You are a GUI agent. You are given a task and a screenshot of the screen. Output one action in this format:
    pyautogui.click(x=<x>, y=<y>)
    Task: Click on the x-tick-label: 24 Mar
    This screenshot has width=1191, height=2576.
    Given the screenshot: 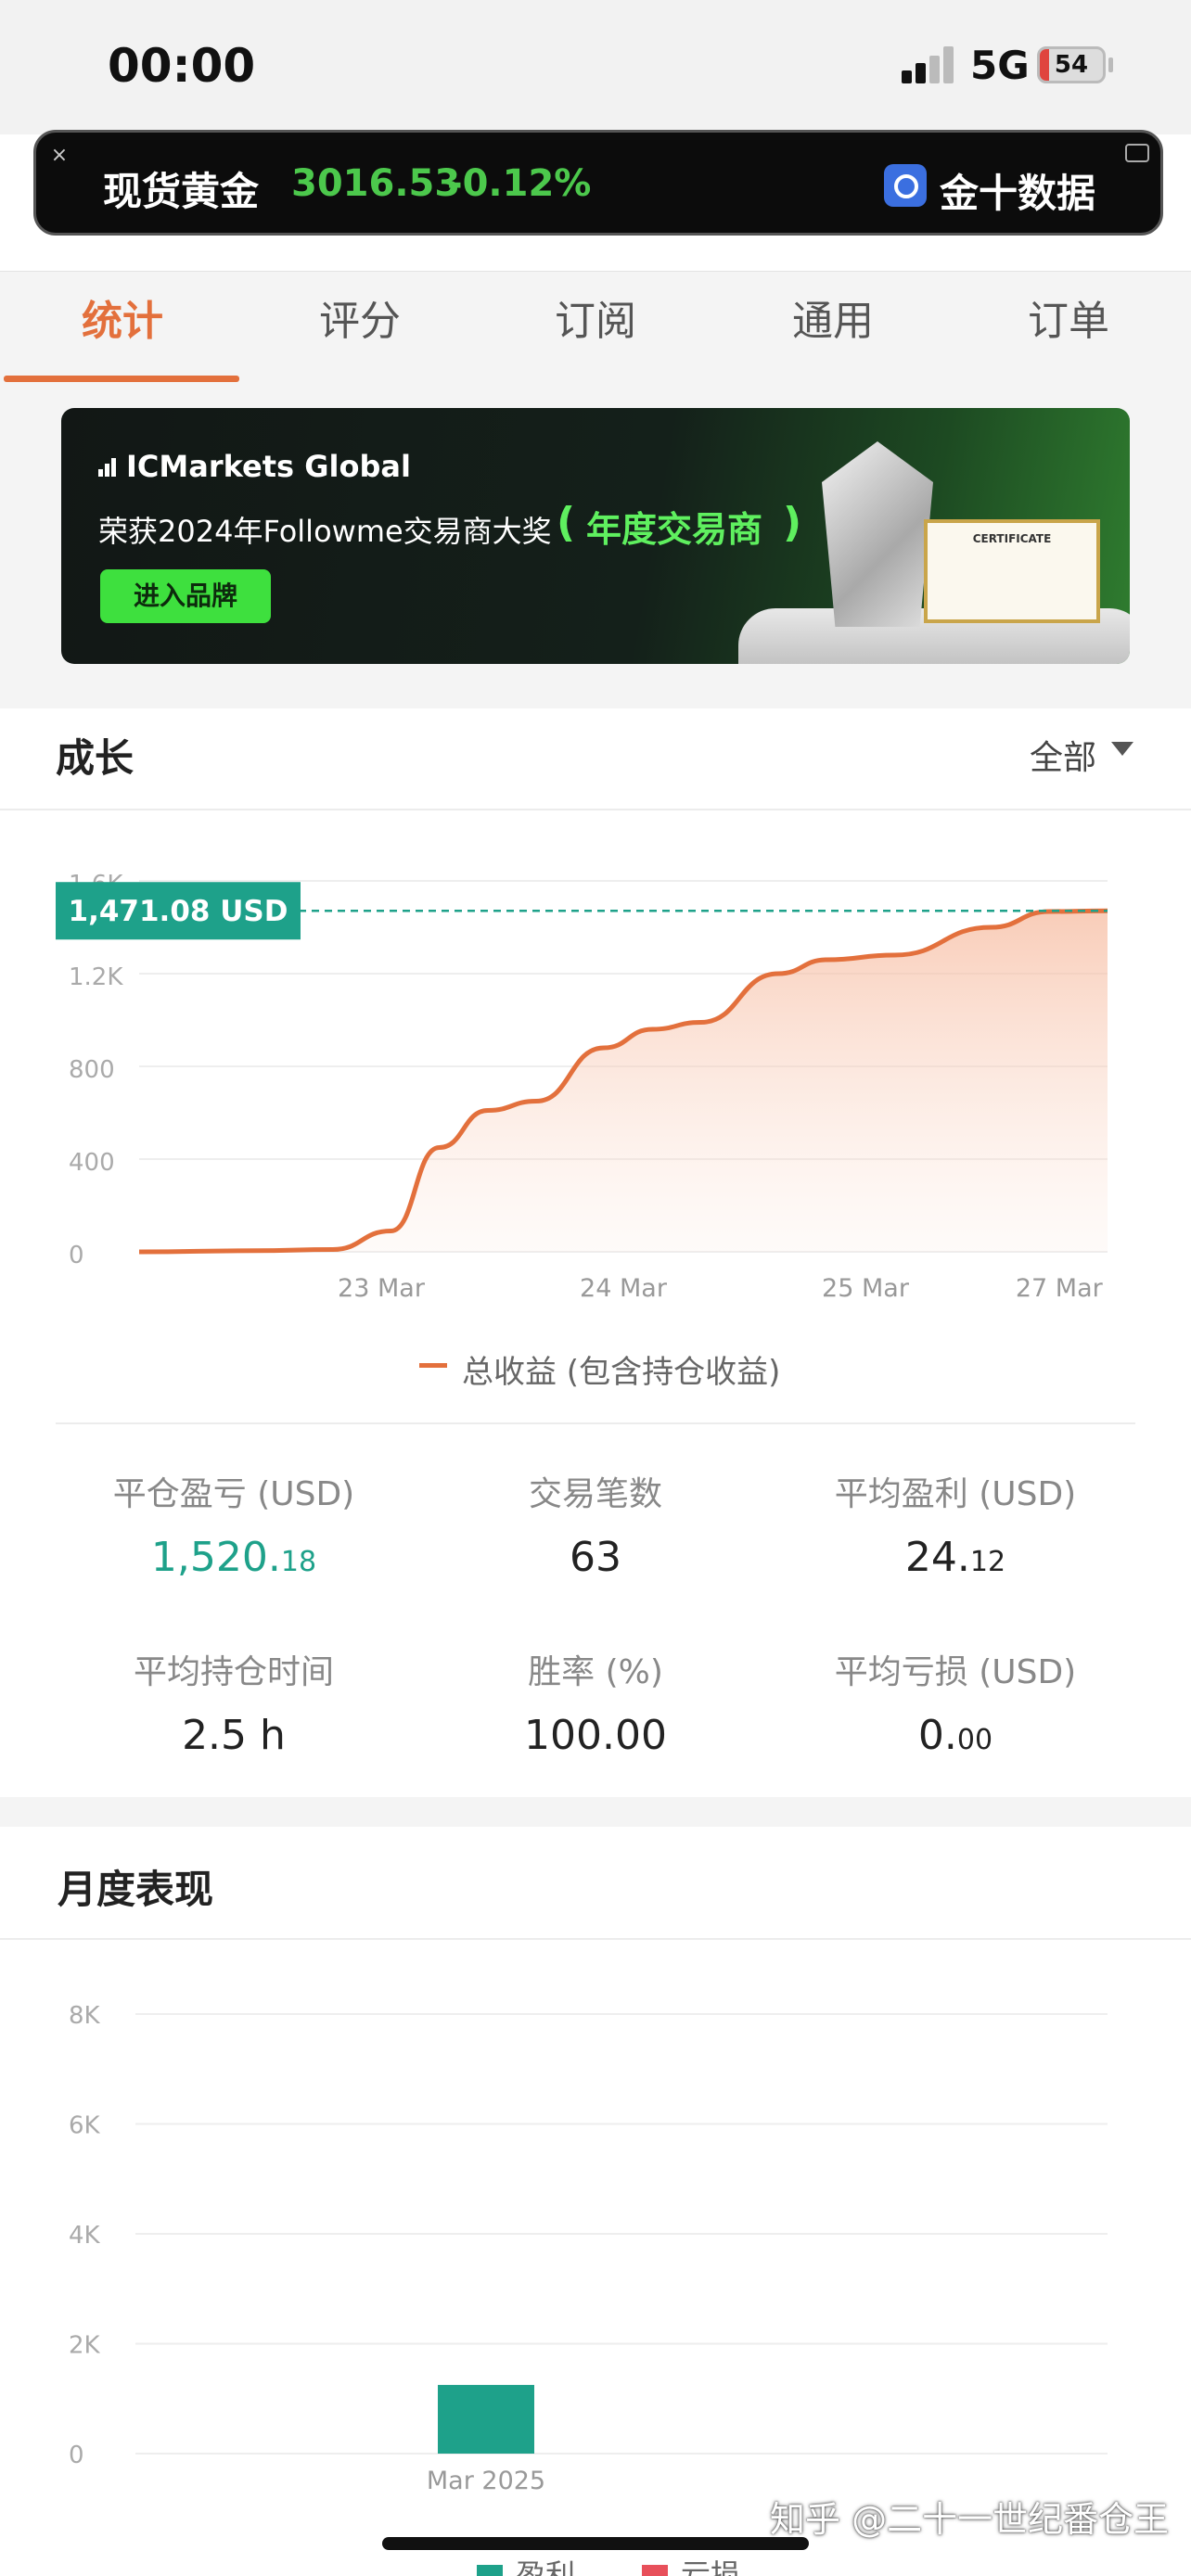 What is the action you would take?
    pyautogui.click(x=624, y=1289)
    